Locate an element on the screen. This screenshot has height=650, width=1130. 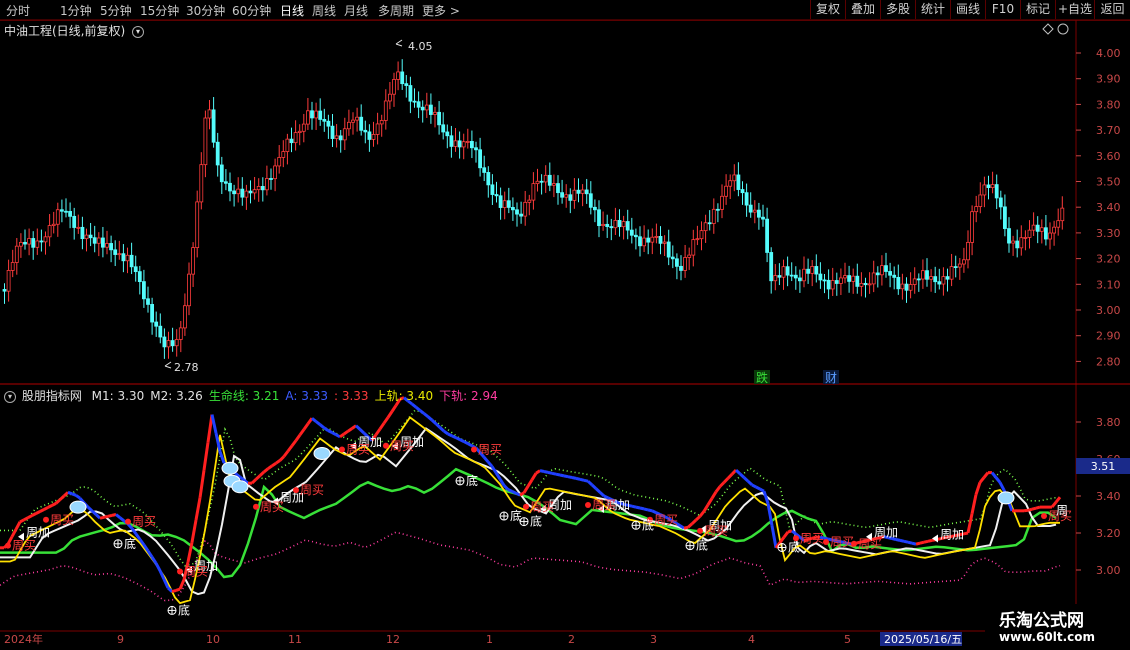
indicator-value: A: 3.33 is located at coordinates (306, 396).